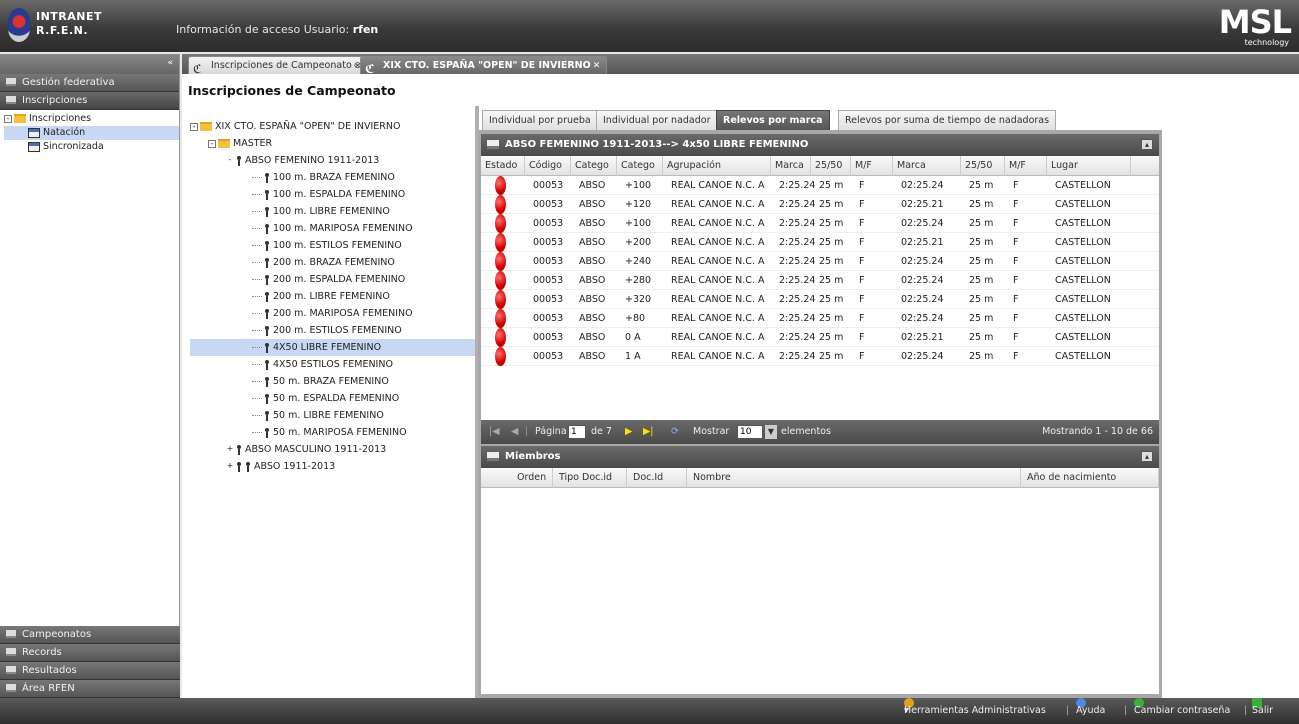 The height and width of the screenshot is (724, 1299). Describe the element at coordinates (335, 466) in the screenshot. I see `tree-item-category-mixed: + ABSO 1911-2013` at that location.